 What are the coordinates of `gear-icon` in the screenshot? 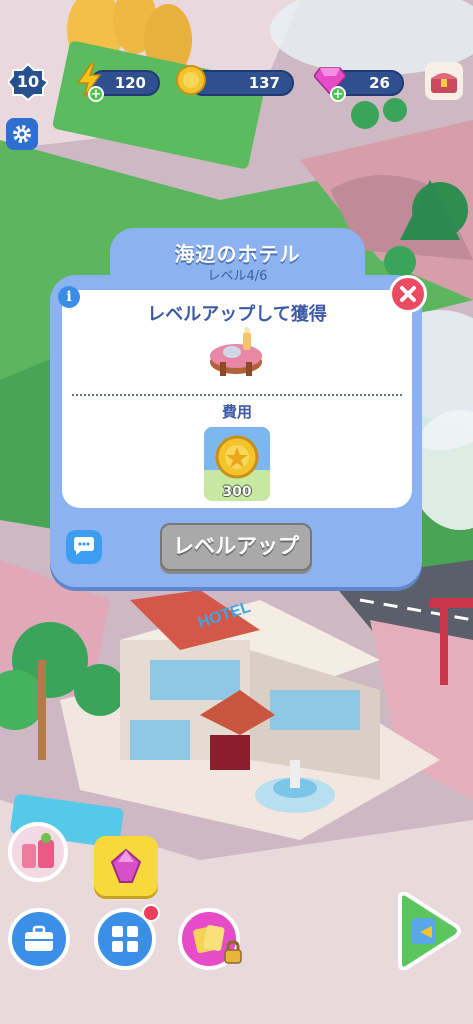 It's located at (22, 134).